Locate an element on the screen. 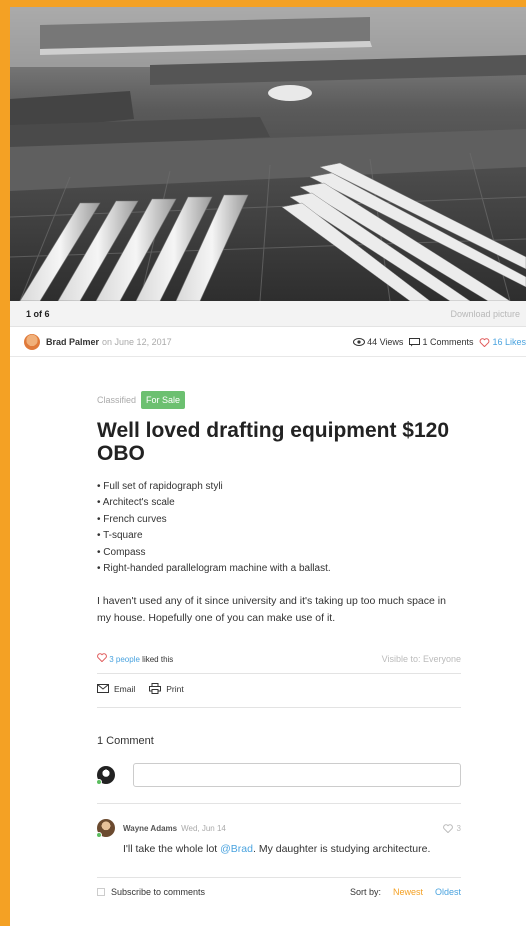 This screenshot has height=926, width=526. comment-text-start: I'll take the whole lot is located at coordinates (172, 849).